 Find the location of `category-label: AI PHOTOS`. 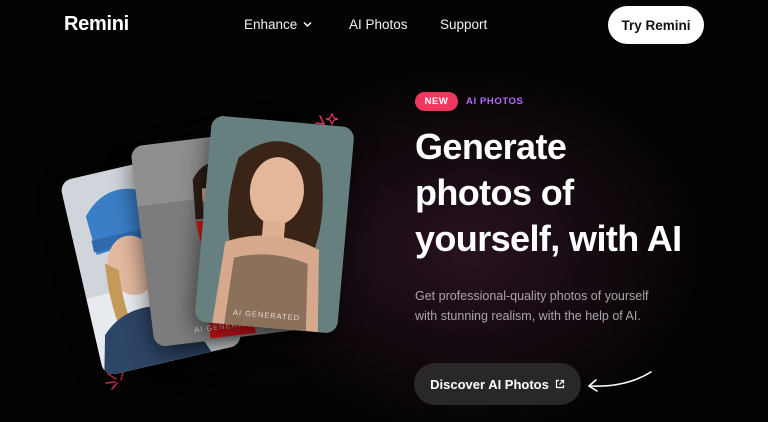

category-label: AI PHOTOS is located at coordinates (495, 101).